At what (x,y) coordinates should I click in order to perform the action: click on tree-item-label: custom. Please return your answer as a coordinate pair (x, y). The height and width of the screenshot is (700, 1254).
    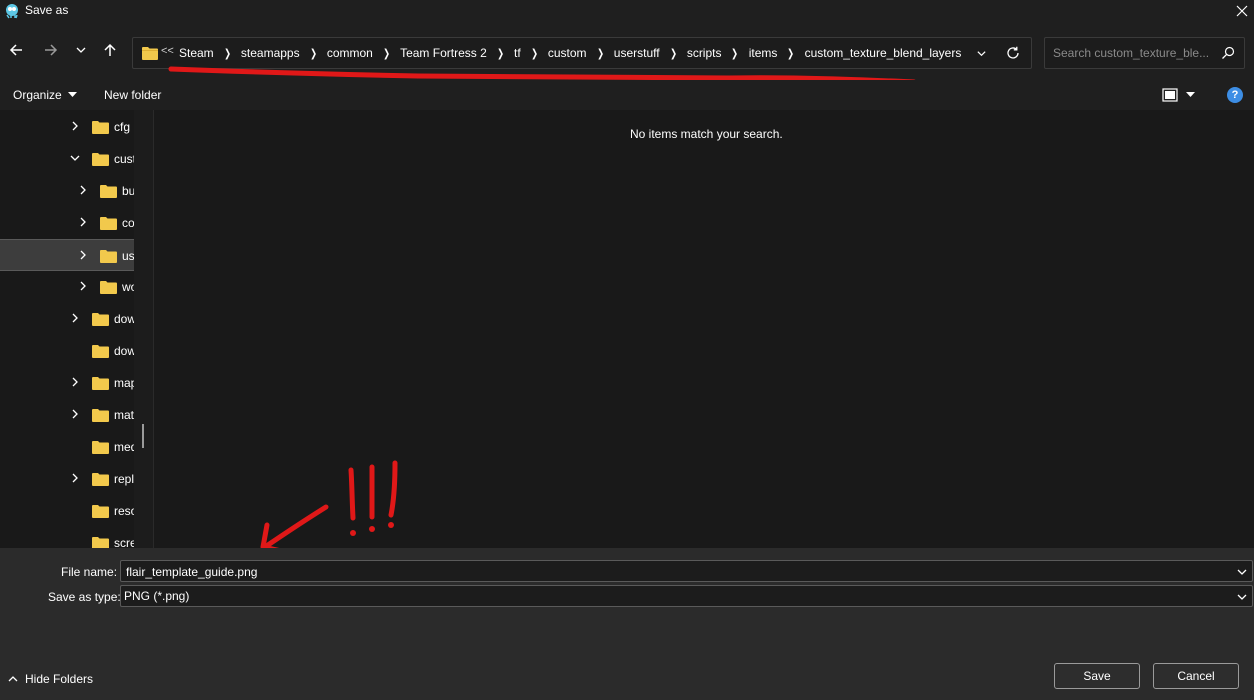
    Looking at the image, I should click on (124, 159).